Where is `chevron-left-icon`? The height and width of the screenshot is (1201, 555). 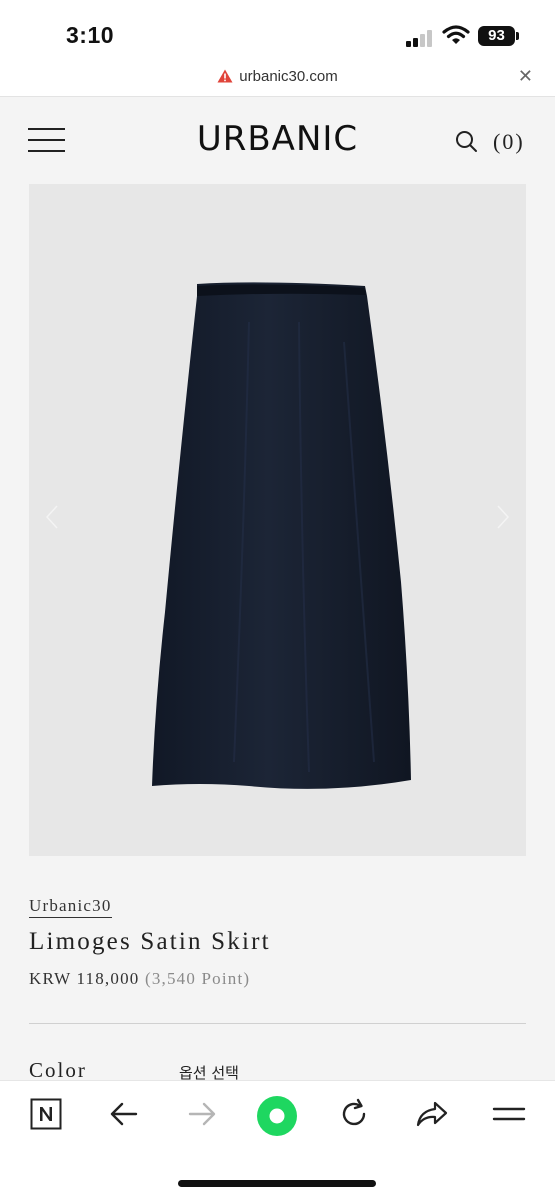 chevron-left-icon is located at coordinates (52, 517).